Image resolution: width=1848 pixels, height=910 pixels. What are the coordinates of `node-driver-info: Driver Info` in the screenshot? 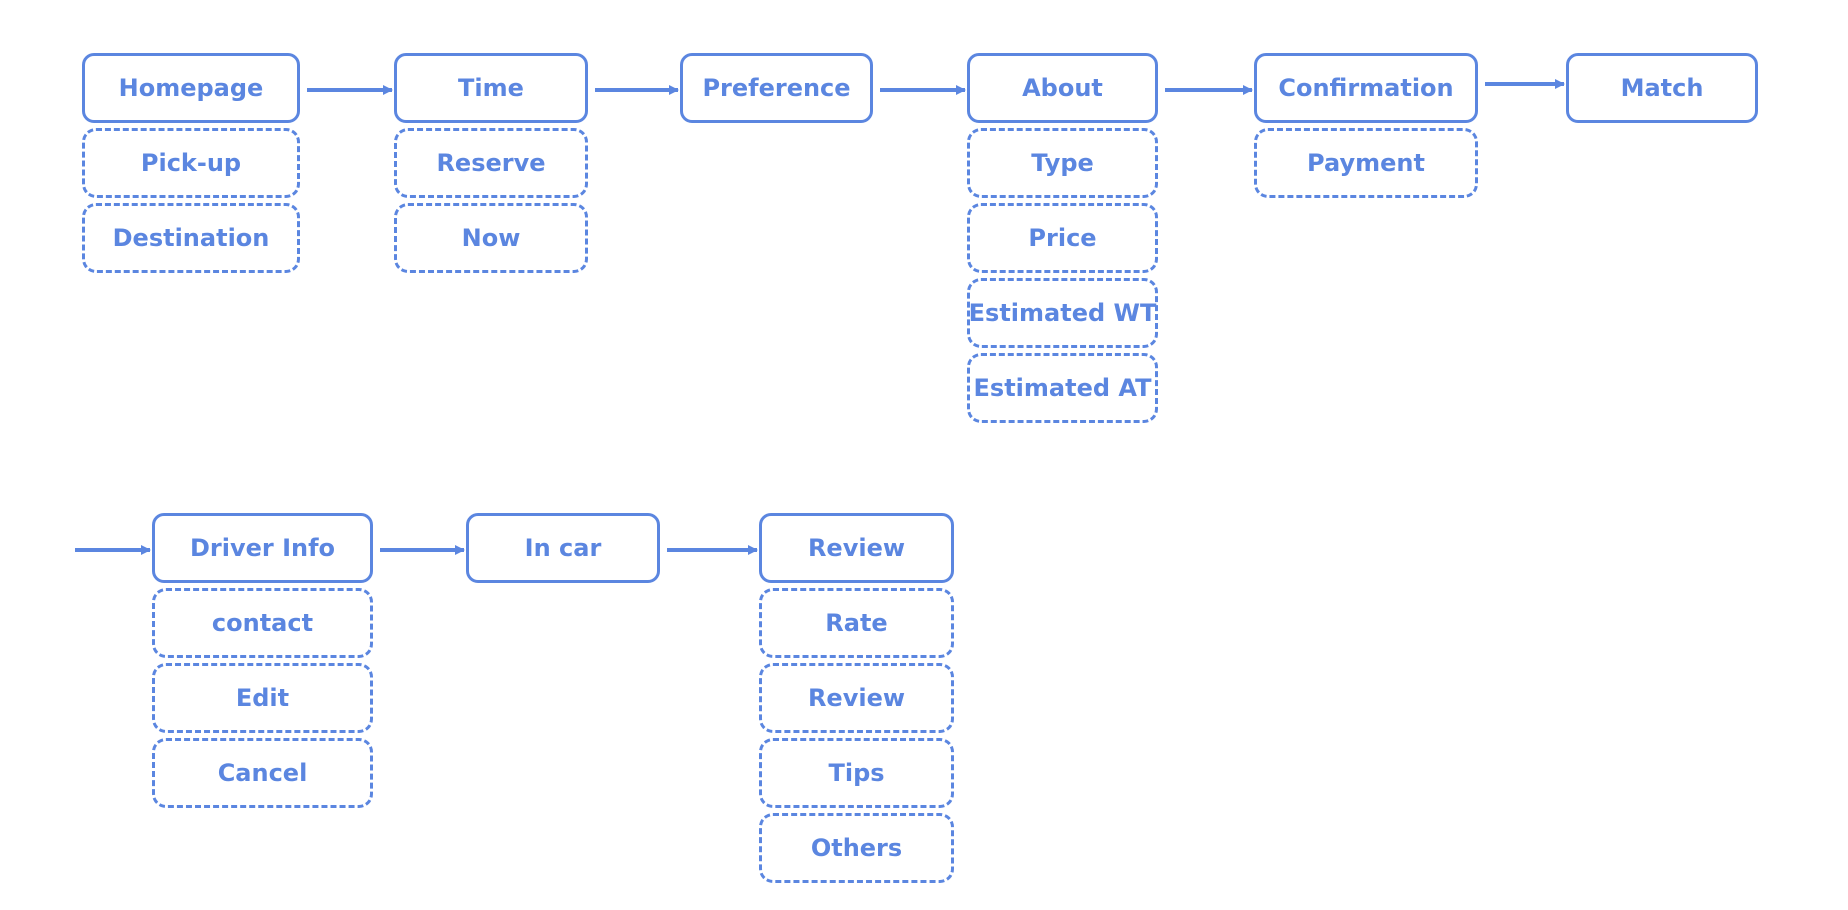 It's located at (262, 548).